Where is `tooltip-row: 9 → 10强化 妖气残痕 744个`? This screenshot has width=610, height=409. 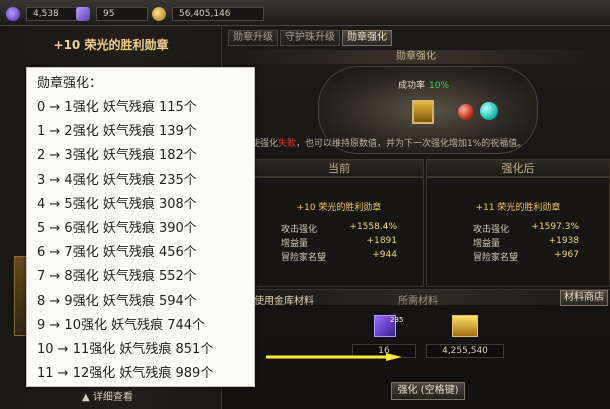 tooltip-row: 9 → 10强化 妖气残痕 744个 is located at coordinates (121, 325).